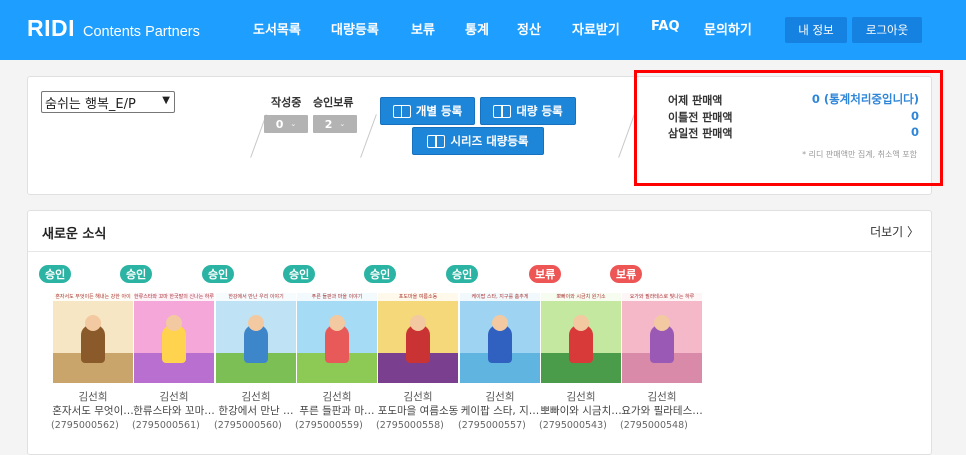 Image resolution: width=966 pixels, height=455 pixels. Describe the element at coordinates (477, 28) in the screenshot. I see `nav-statistics: 통계` at that location.